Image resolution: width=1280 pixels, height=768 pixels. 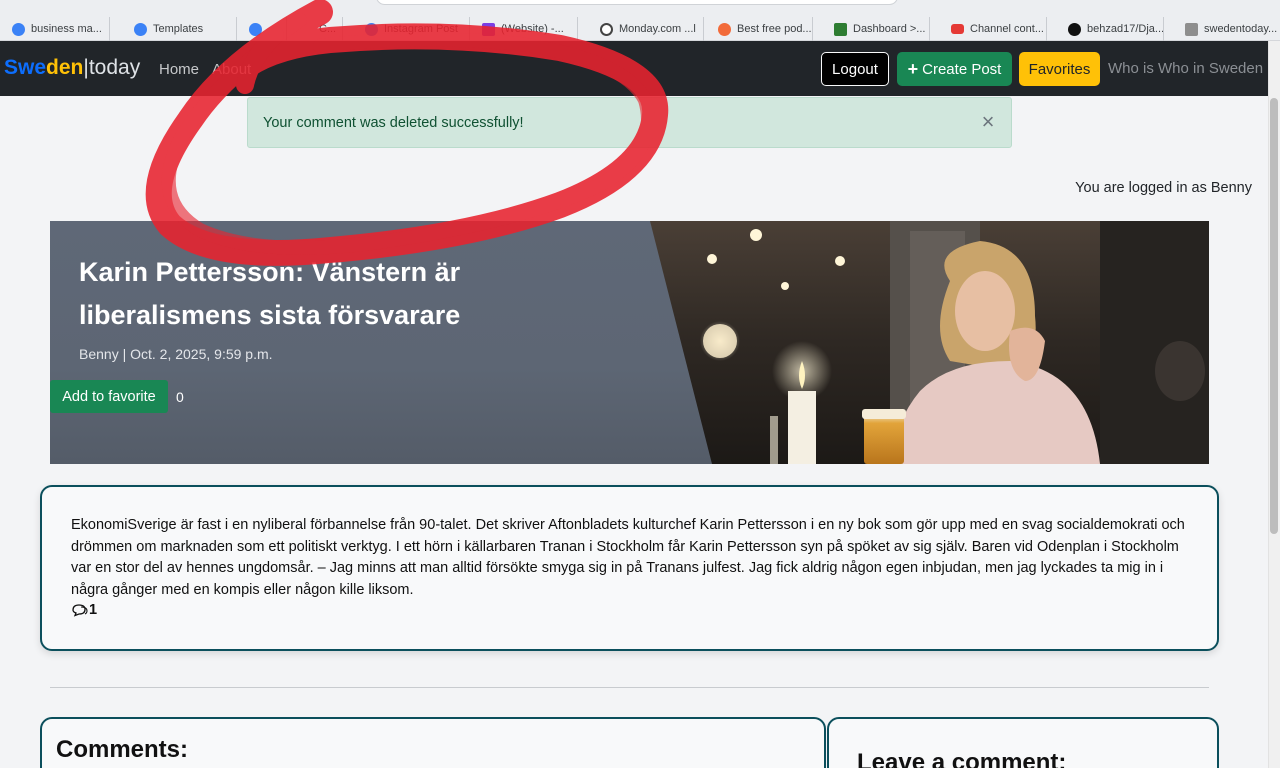 What do you see at coordinates (637, 2) in the screenshot?
I see `address-bar` at bounding box center [637, 2].